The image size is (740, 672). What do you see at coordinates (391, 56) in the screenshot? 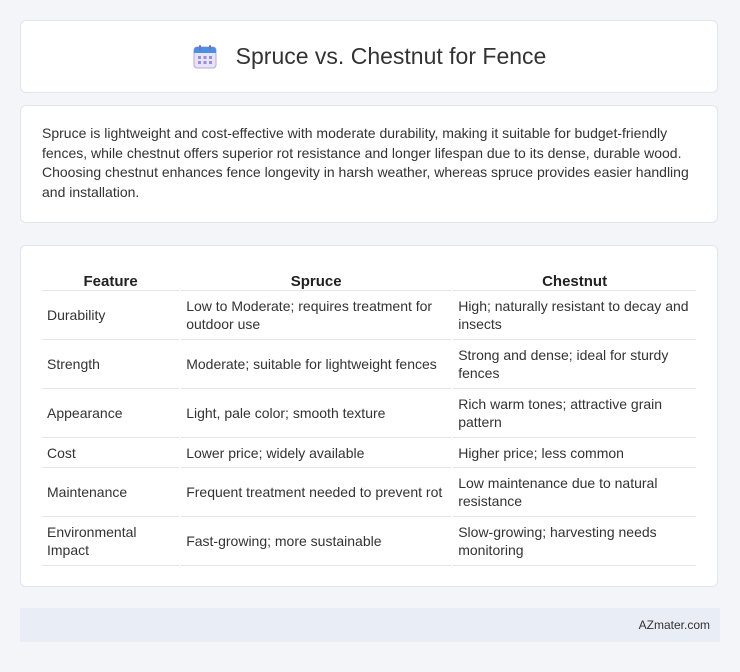
I see `page-title: Spruce vs. Chestnut for Fence` at bounding box center [391, 56].